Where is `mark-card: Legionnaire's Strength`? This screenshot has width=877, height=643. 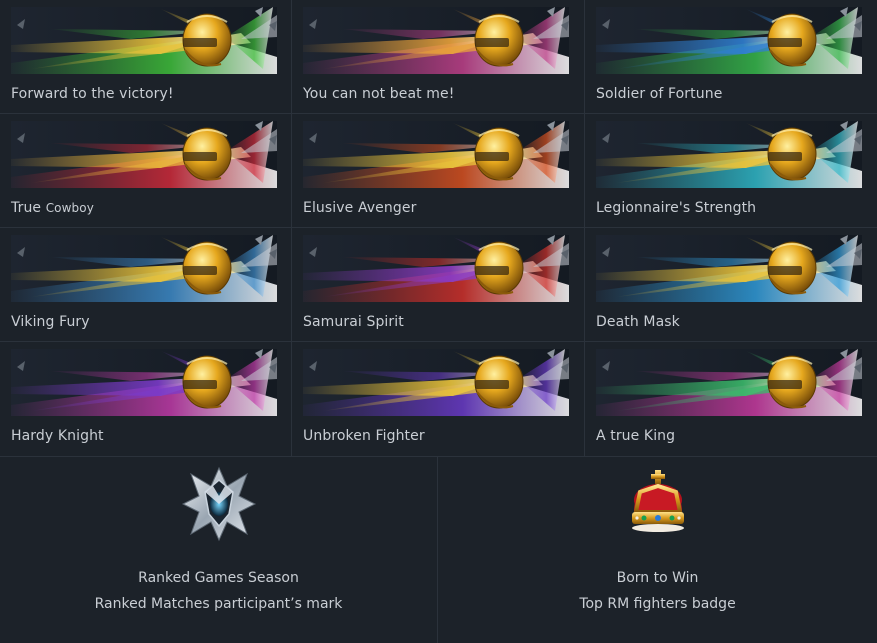
mark-card: Legionnaire's Strength is located at coordinates (731, 171).